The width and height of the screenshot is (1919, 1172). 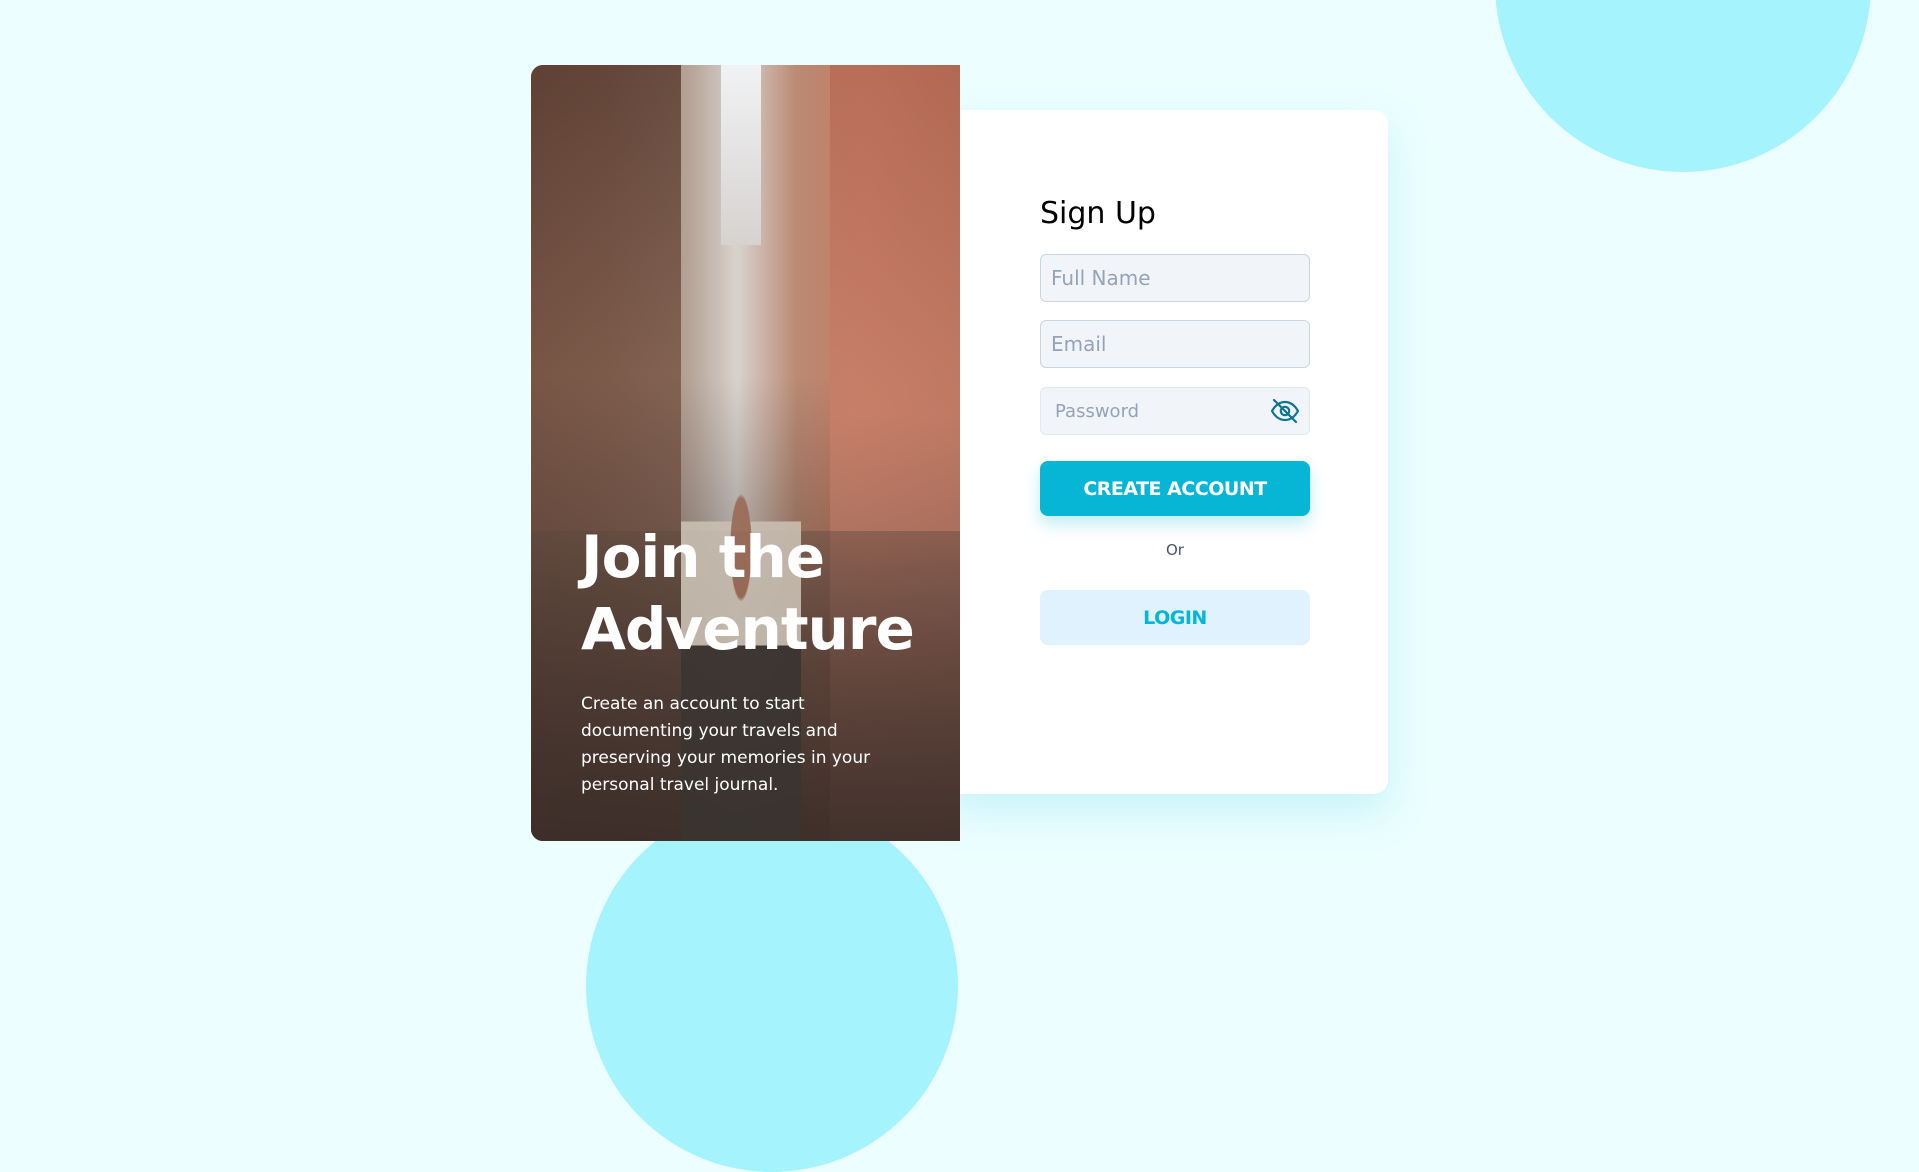 I want to click on hero-photo-sky, so click(x=741, y=155).